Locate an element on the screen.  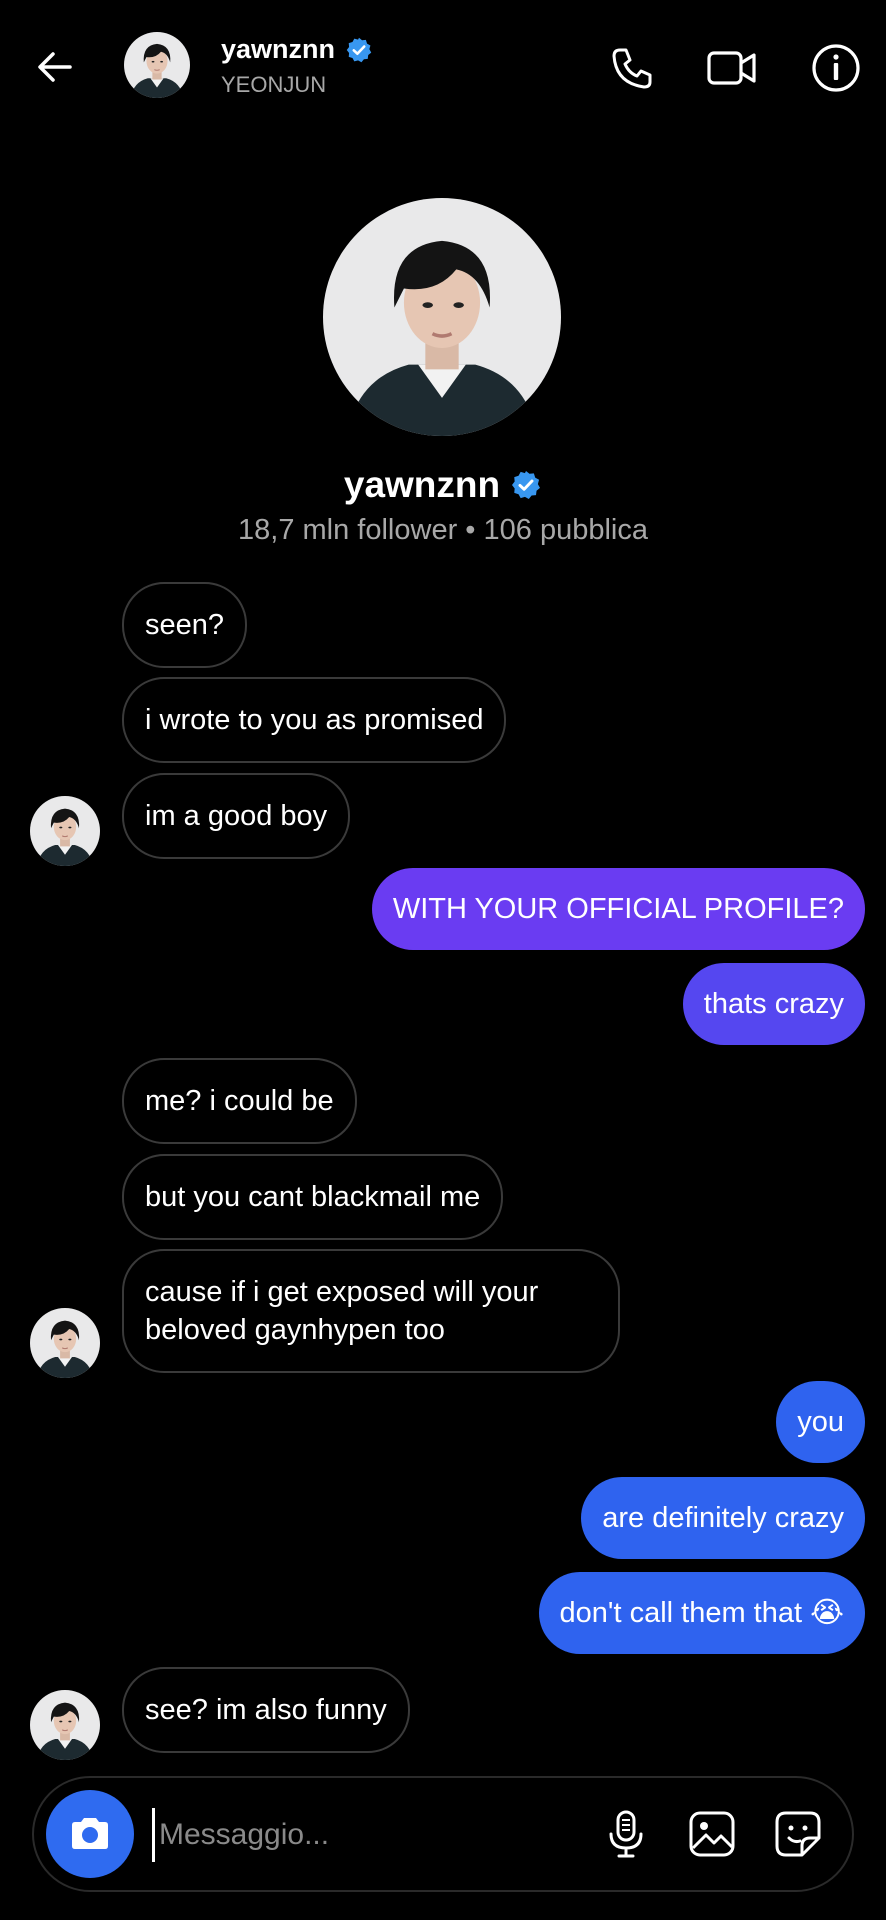
microphone-icon is located at coordinates (626, 1834).